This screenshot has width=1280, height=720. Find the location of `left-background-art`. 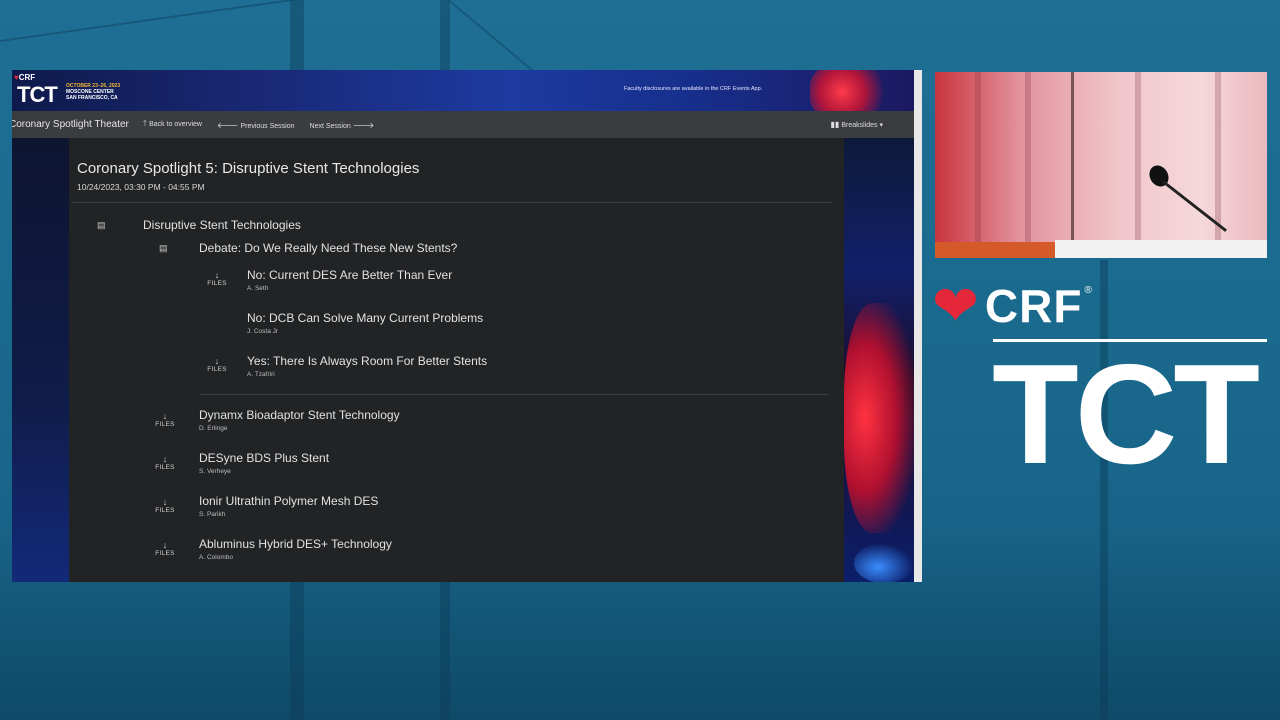

left-background-art is located at coordinates (40, 360).